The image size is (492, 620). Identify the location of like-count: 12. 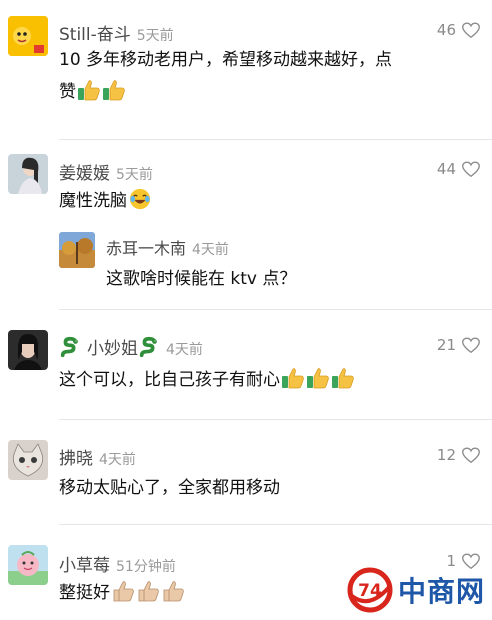
(446, 455).